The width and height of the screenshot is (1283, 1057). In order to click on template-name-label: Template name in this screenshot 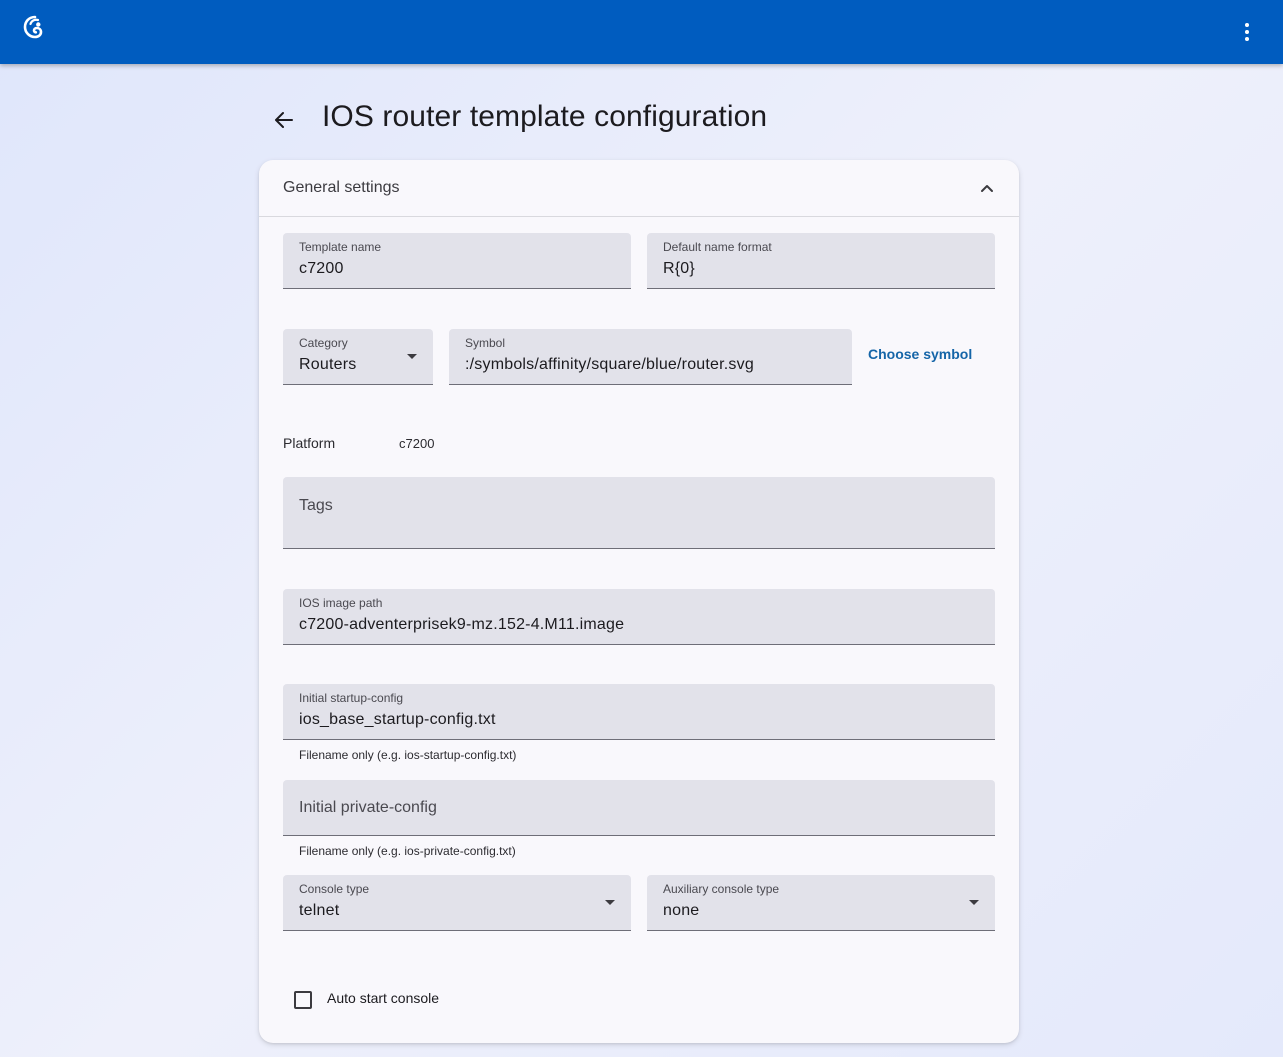, I will do `click(340, 247)`.